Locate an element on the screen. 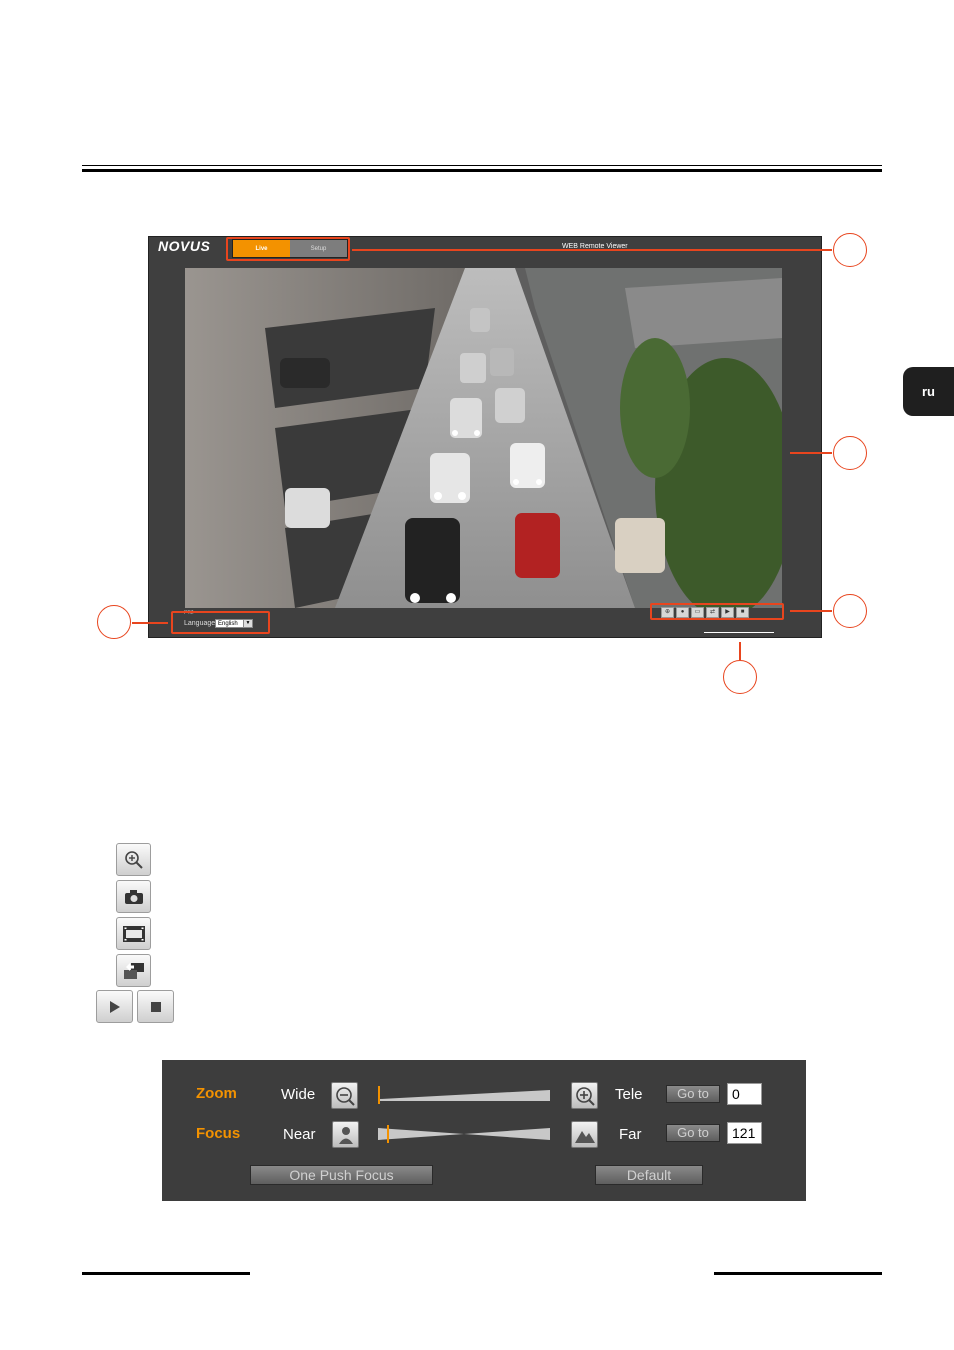  zoom-slider is located at coordinates (464, 1095).